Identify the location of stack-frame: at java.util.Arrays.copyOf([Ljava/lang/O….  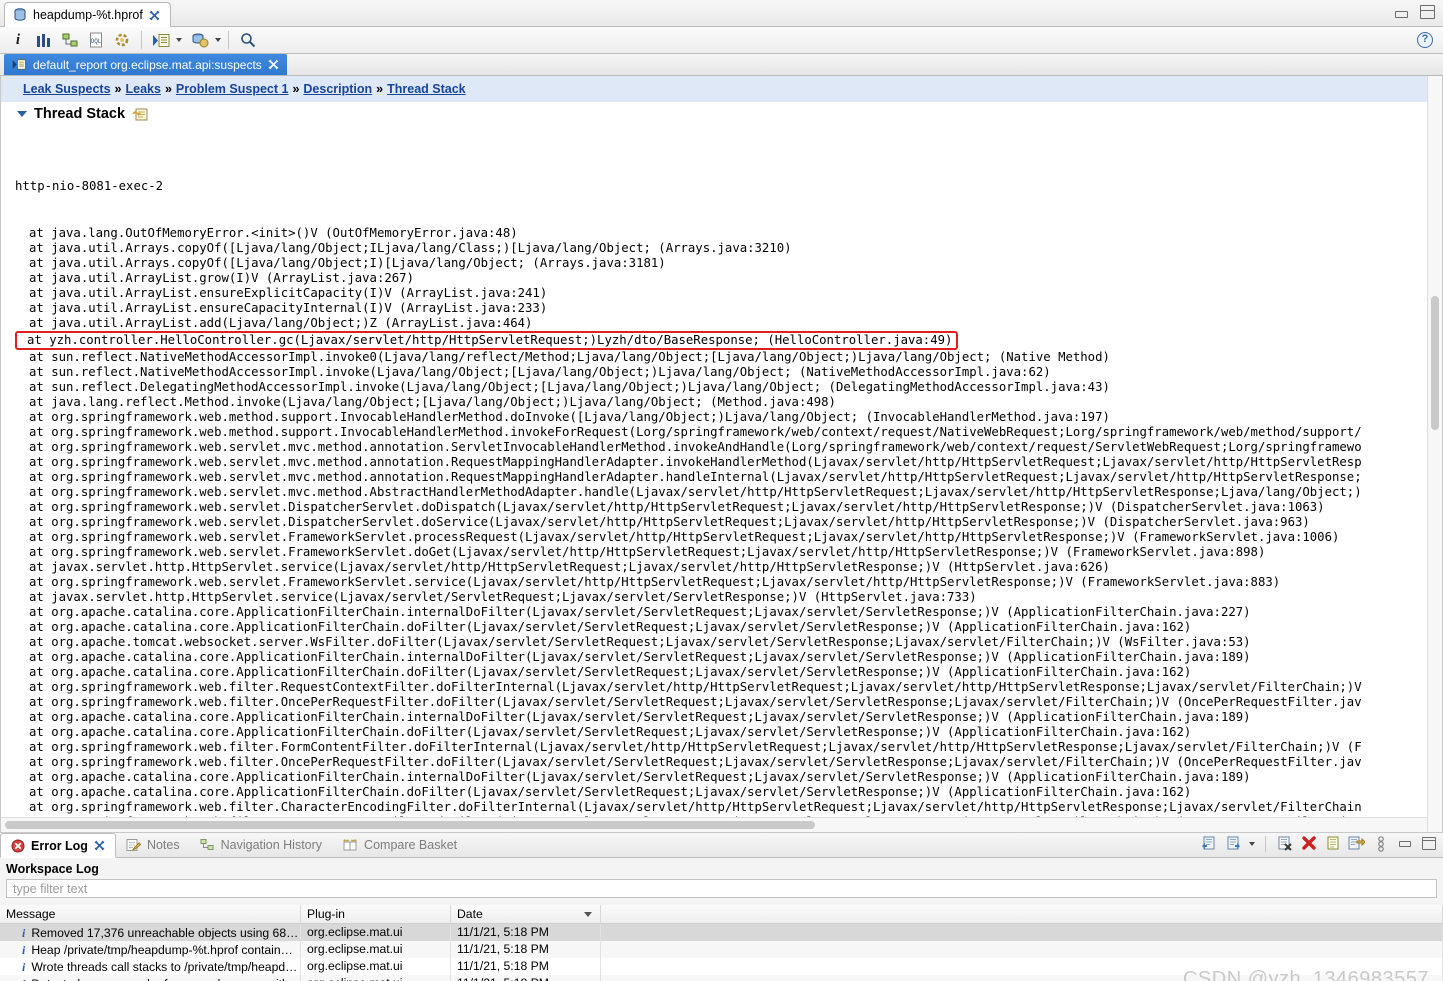
(410, 248).